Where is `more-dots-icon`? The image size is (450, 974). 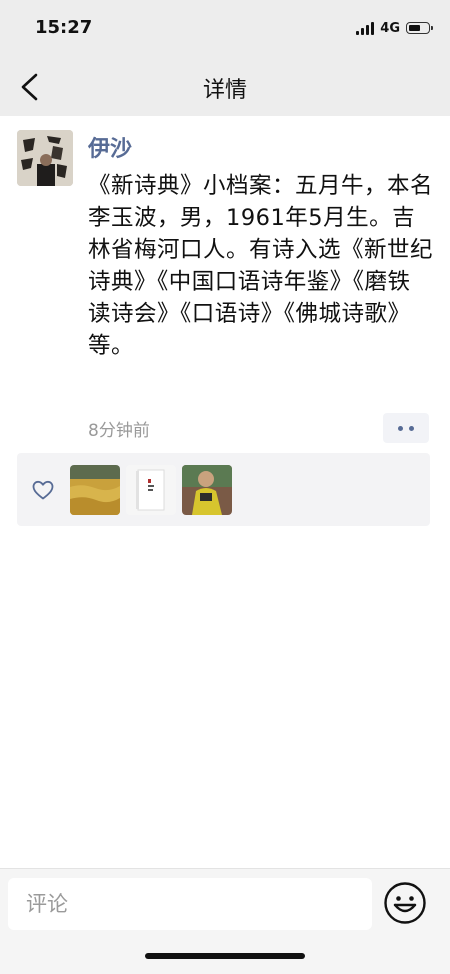 more-dots-icon is located at coordinates (400, 428).